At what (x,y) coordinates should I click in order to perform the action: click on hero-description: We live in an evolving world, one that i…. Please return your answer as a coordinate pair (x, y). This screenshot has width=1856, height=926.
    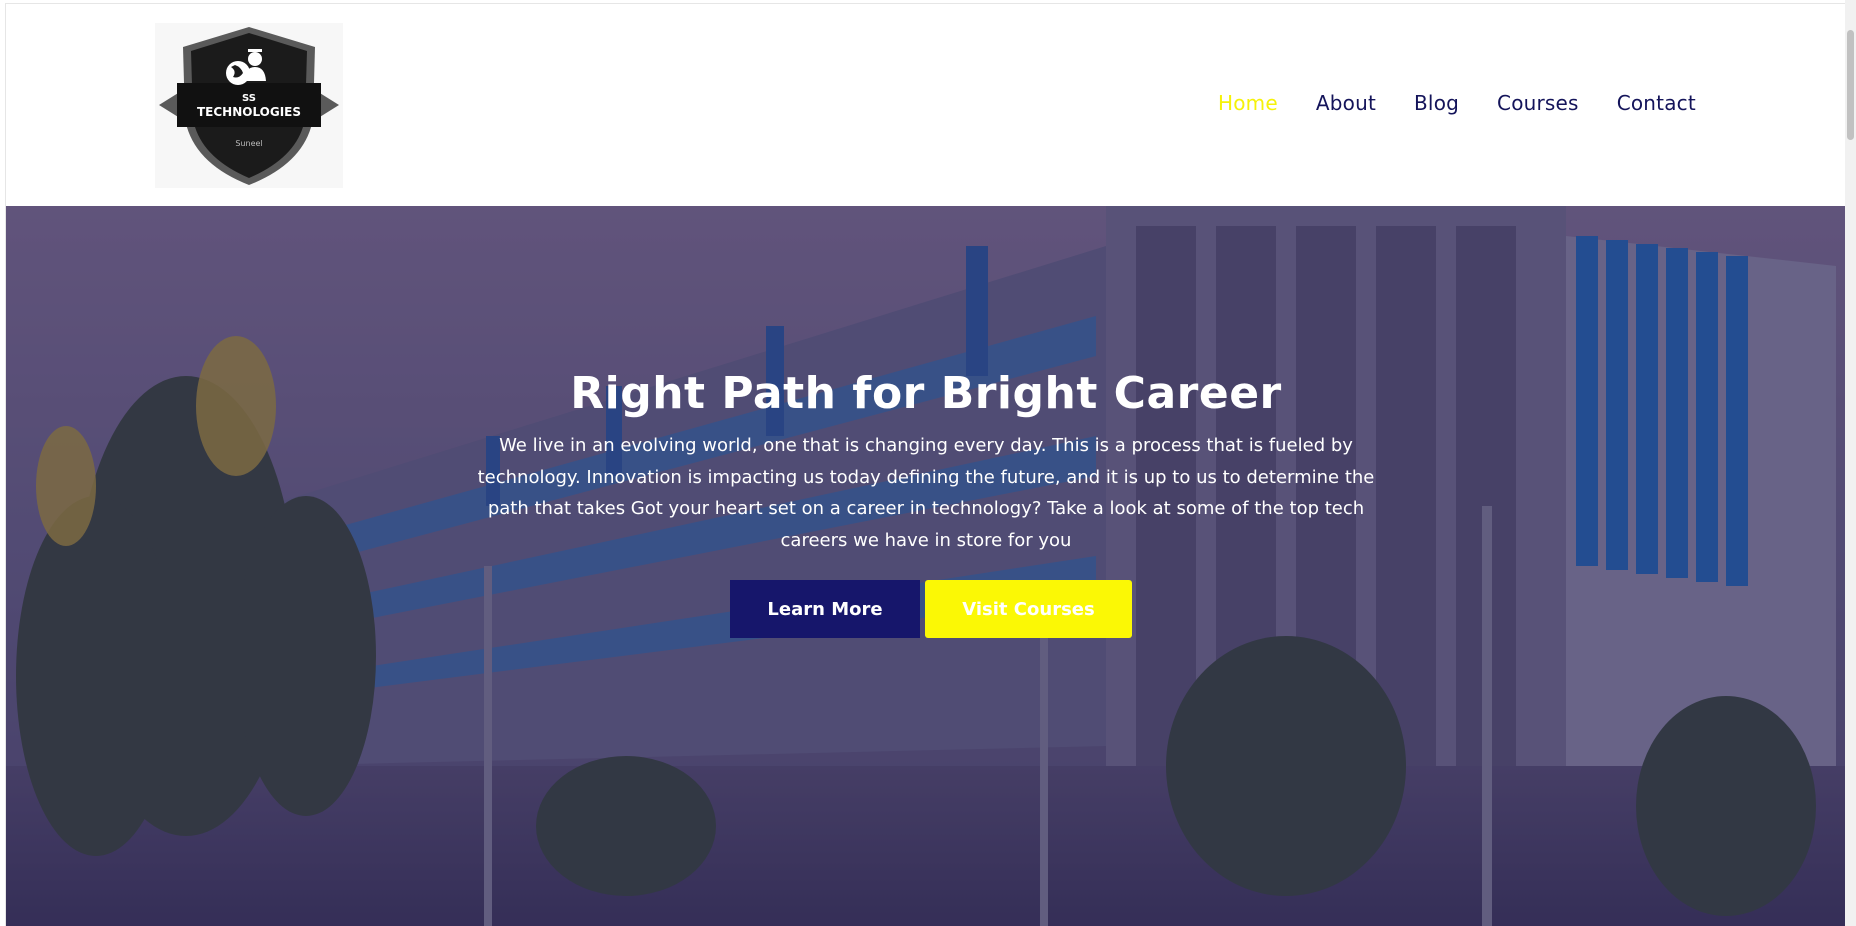
    Looking at the image, I should click on (926, 493).